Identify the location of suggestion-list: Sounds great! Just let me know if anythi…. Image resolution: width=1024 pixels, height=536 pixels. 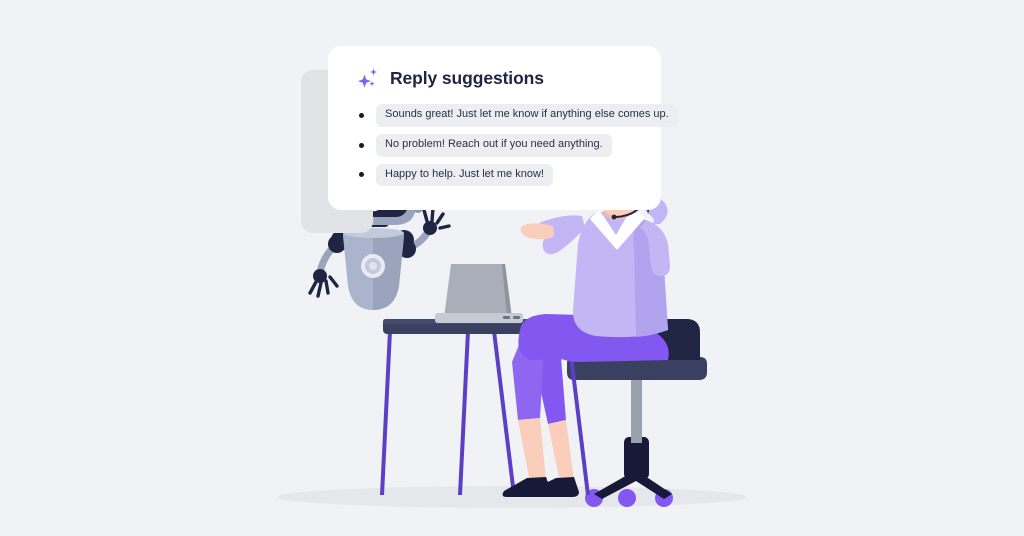
(512, 145).